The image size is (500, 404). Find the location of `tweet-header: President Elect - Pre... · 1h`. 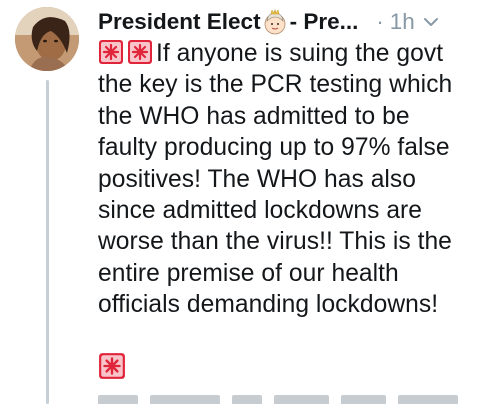

tweet-header: President Elect - Pre... · 1h is located at coordinates (294, 22).